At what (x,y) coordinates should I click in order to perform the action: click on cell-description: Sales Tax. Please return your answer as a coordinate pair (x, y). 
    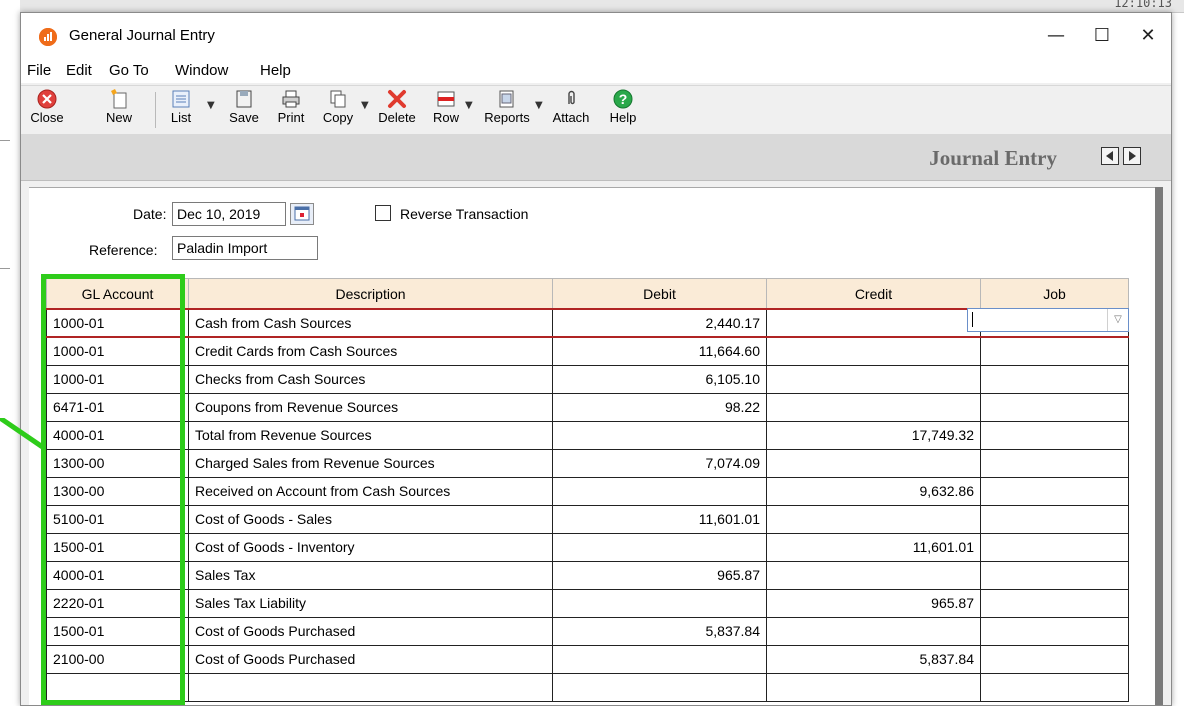
    Looking at the image, I should click on (370, 575).